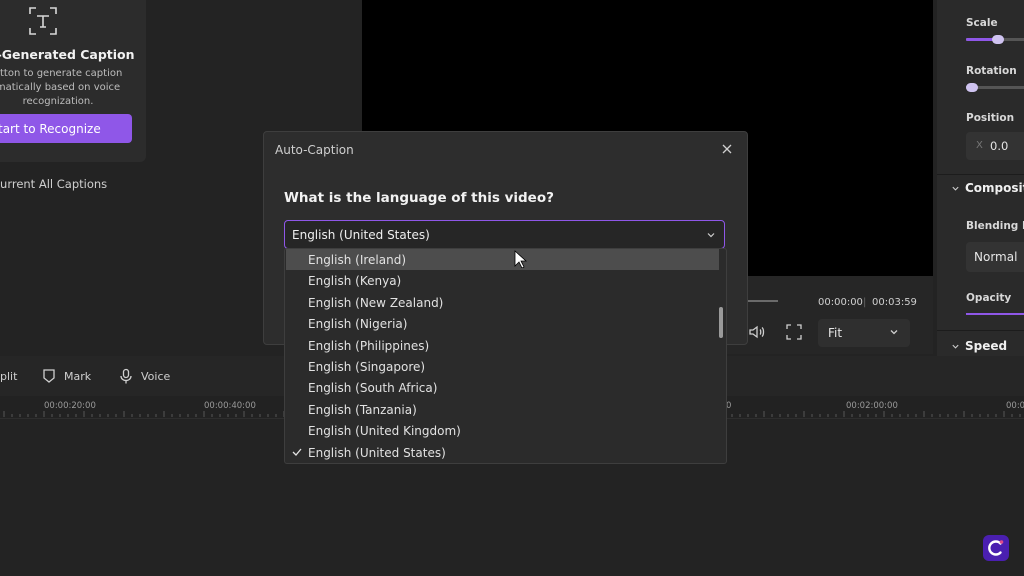  Describe the element at coordinates (502, 302) in the screenshot. I see `language-option: English (New Zealand)` at that location.